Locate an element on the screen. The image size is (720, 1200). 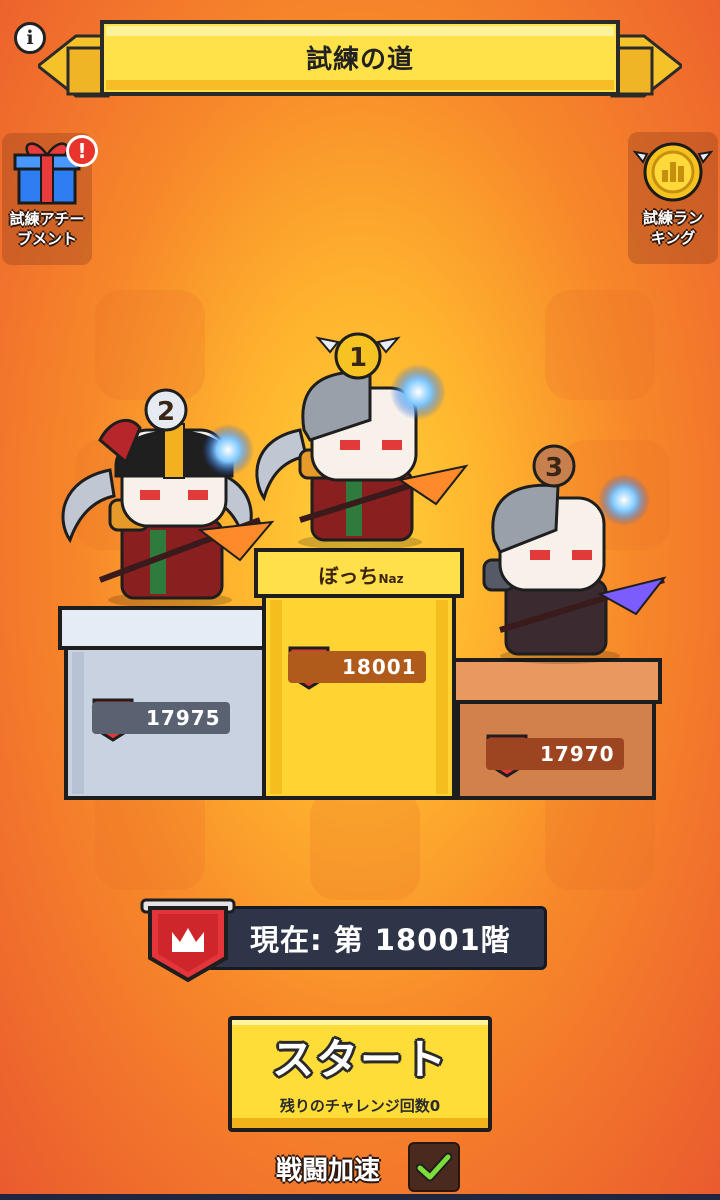
character-third: 3 is located at coordinates (574, 554).